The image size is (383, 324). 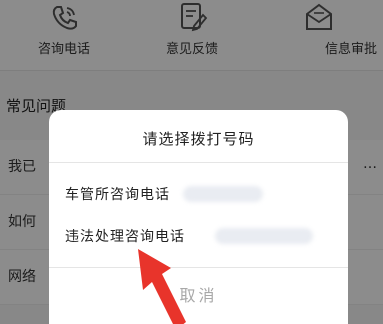 What do you see at coordinates (125, 237) in the screenshot?
I see `option-label: 违法处理咨询电话` at bounding box center [125, 237].